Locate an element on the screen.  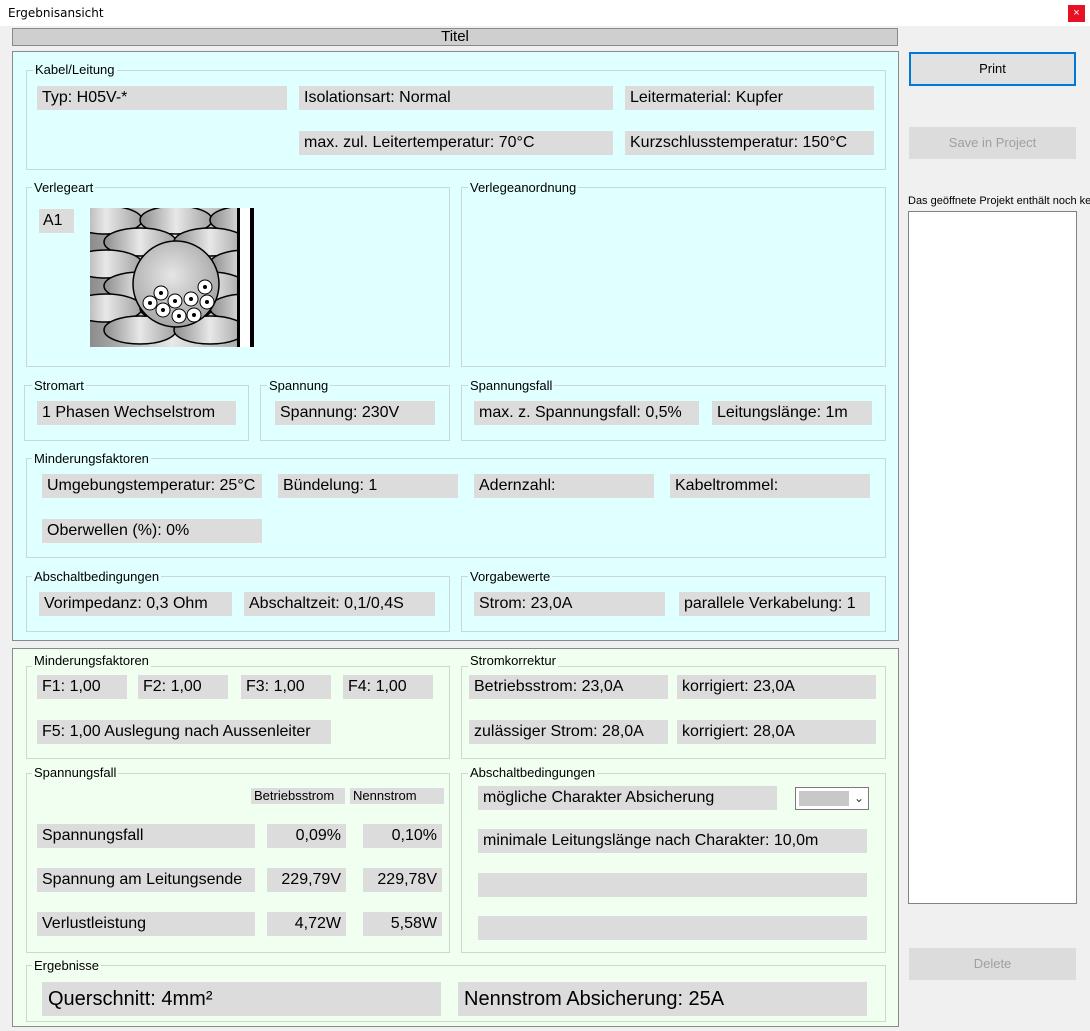
group-kabel is located at coordinates (456, 120).